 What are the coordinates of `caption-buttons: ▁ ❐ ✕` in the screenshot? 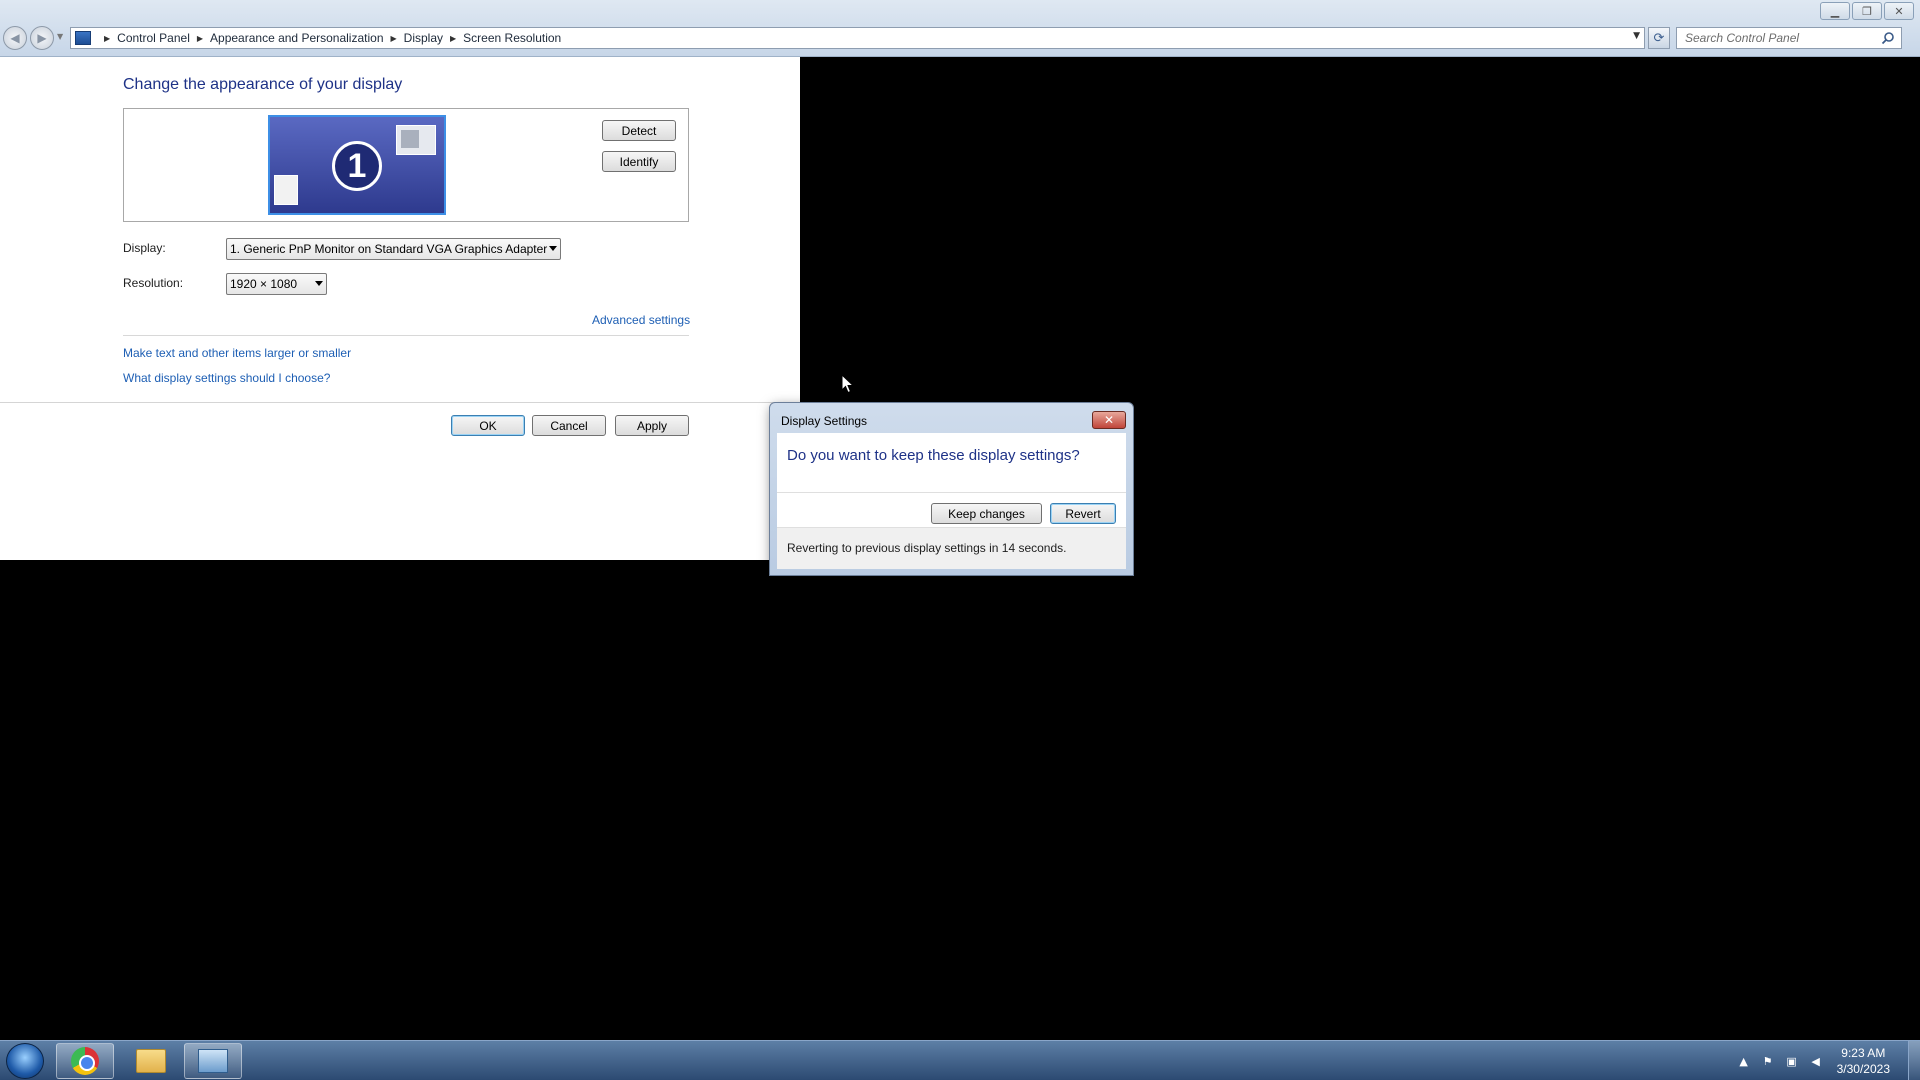 It's located at (1867, 11).